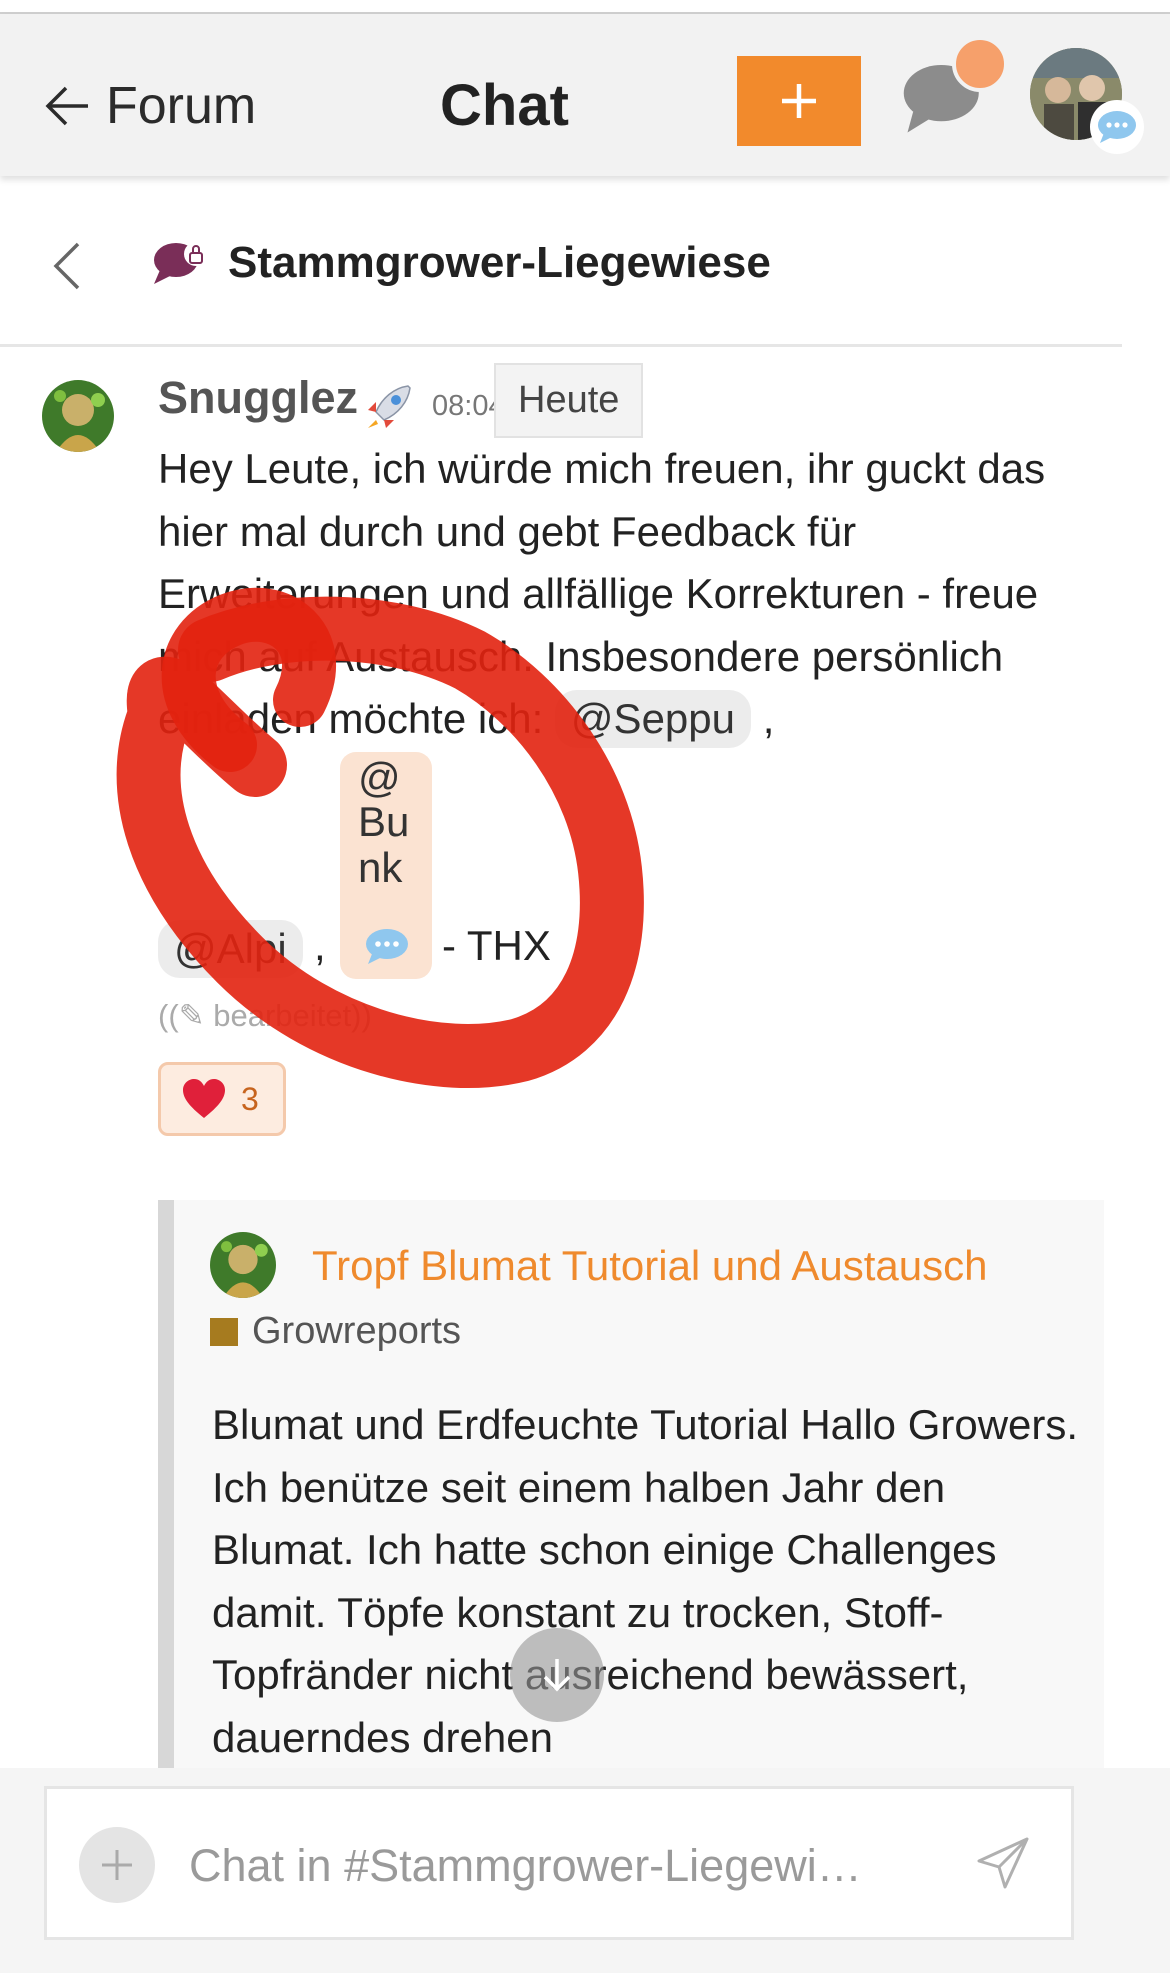 The width and height of the screenshot is (1170, 1973). I want to click on status-chat-badge, so click(1117, 127).